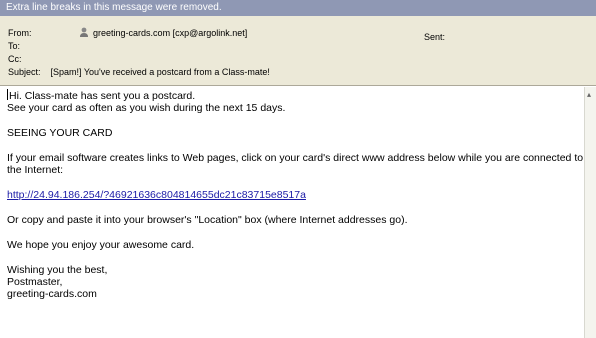 The height and width of the screenshot is (338, 596). Describe the element at coordinates (101, 245) in the screenshot. I see `enjoy-text: We hope you enjoy your awesome card.` at that location.